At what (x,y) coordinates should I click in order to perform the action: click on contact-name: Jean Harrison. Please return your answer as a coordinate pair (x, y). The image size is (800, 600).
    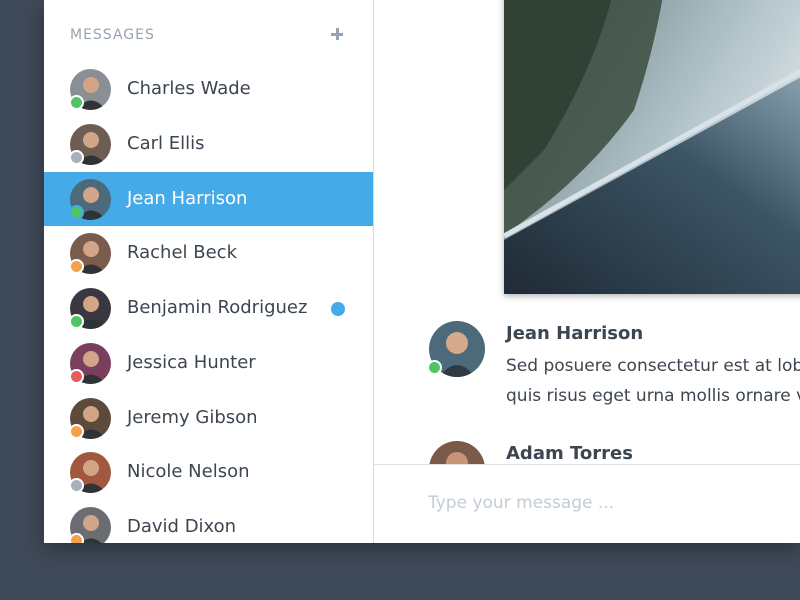
    Looking at the image, I should click on (187, 198).